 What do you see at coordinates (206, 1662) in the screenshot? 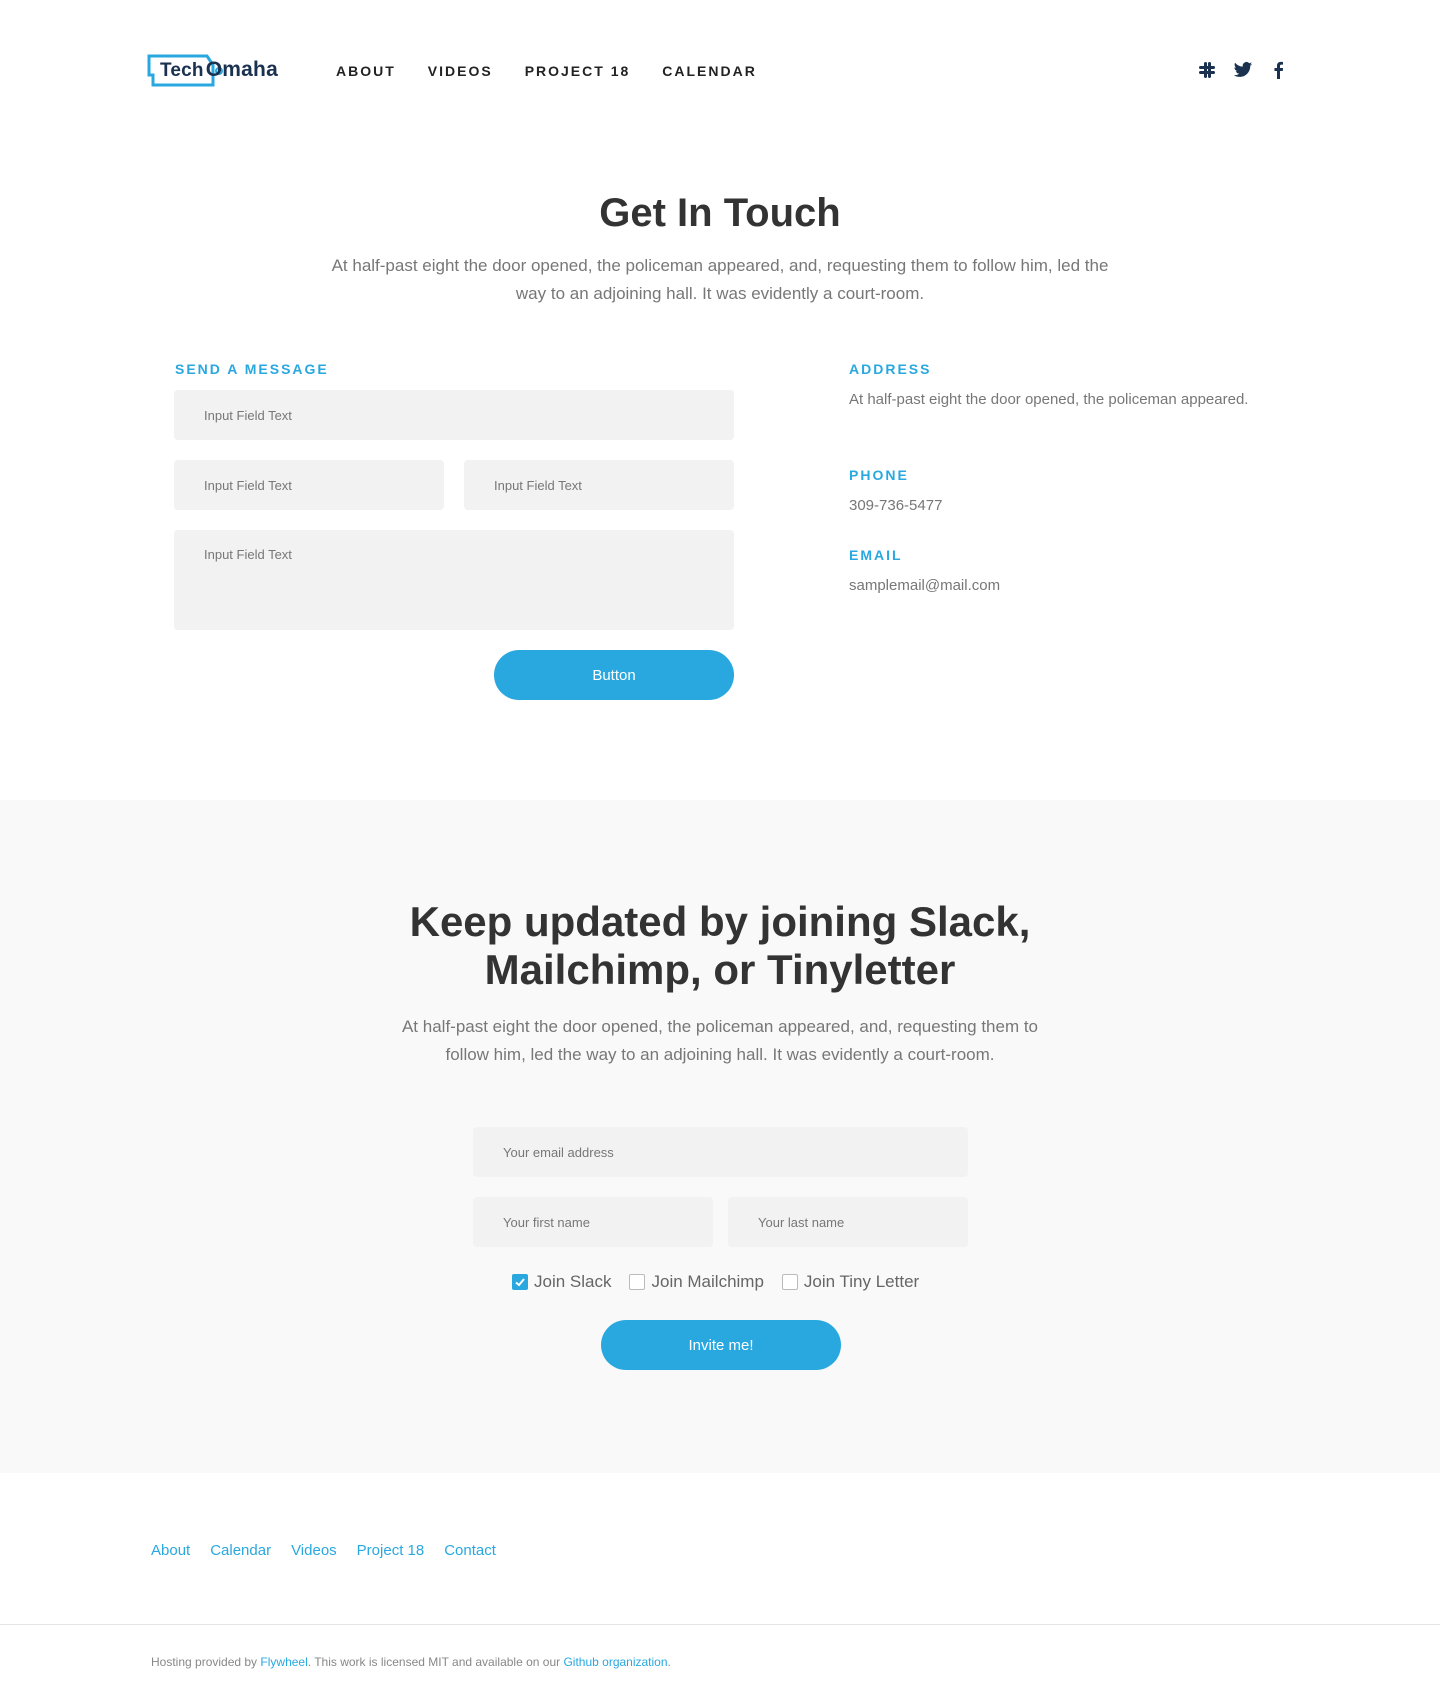
I see `legal-prefix: Hosting provided by` at bounding box center [206, 1662].